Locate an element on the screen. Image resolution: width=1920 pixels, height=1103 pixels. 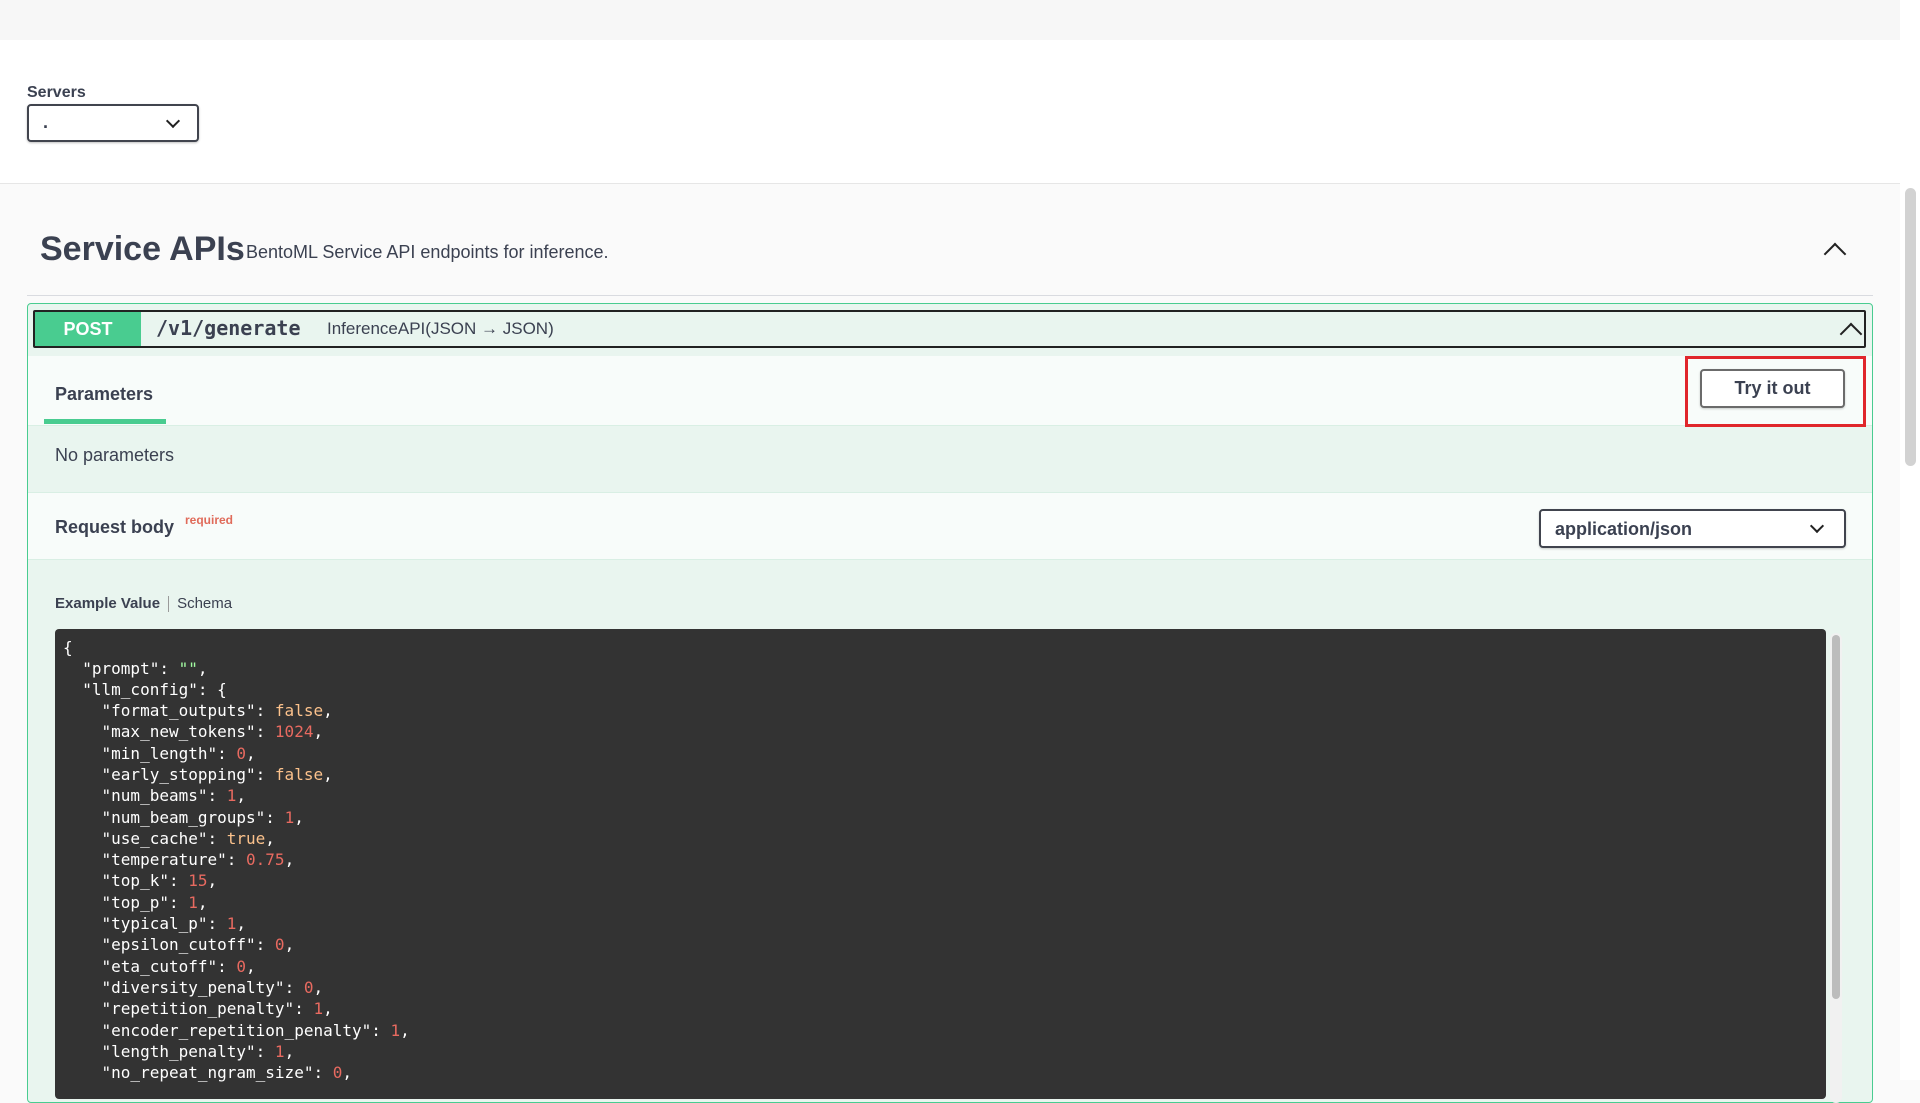
code-value: true is located at coordinates (246, 838).